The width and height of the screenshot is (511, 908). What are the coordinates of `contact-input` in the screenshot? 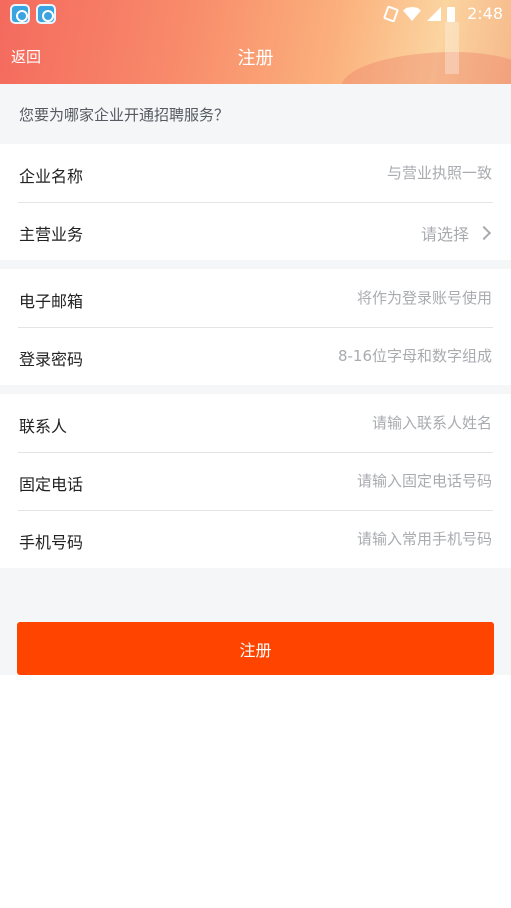 It's located at (352, 423).